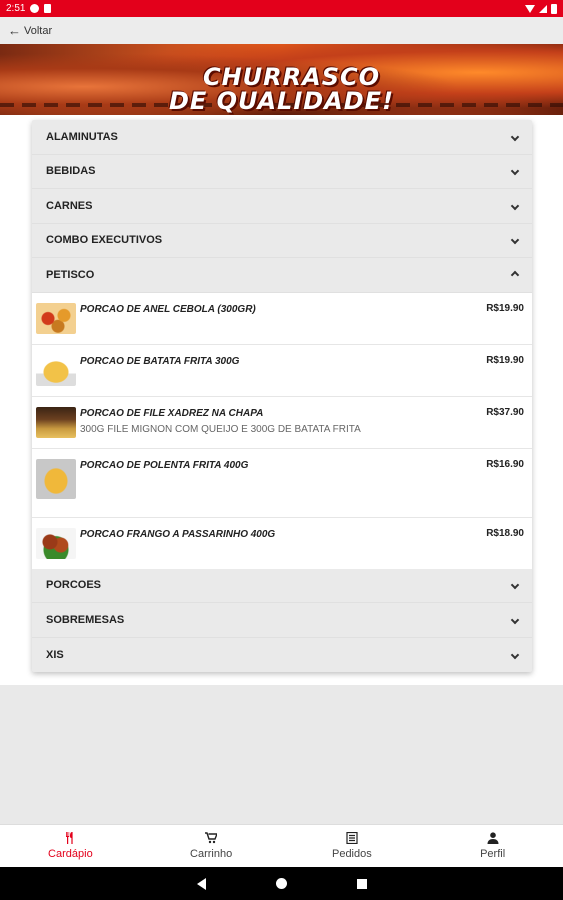 This screenshot has height=900, width=563. What do you see at coordinates (493, 854) in the screenshot?
I see `nav-label: Perfil` at bounding box center [493, 854].